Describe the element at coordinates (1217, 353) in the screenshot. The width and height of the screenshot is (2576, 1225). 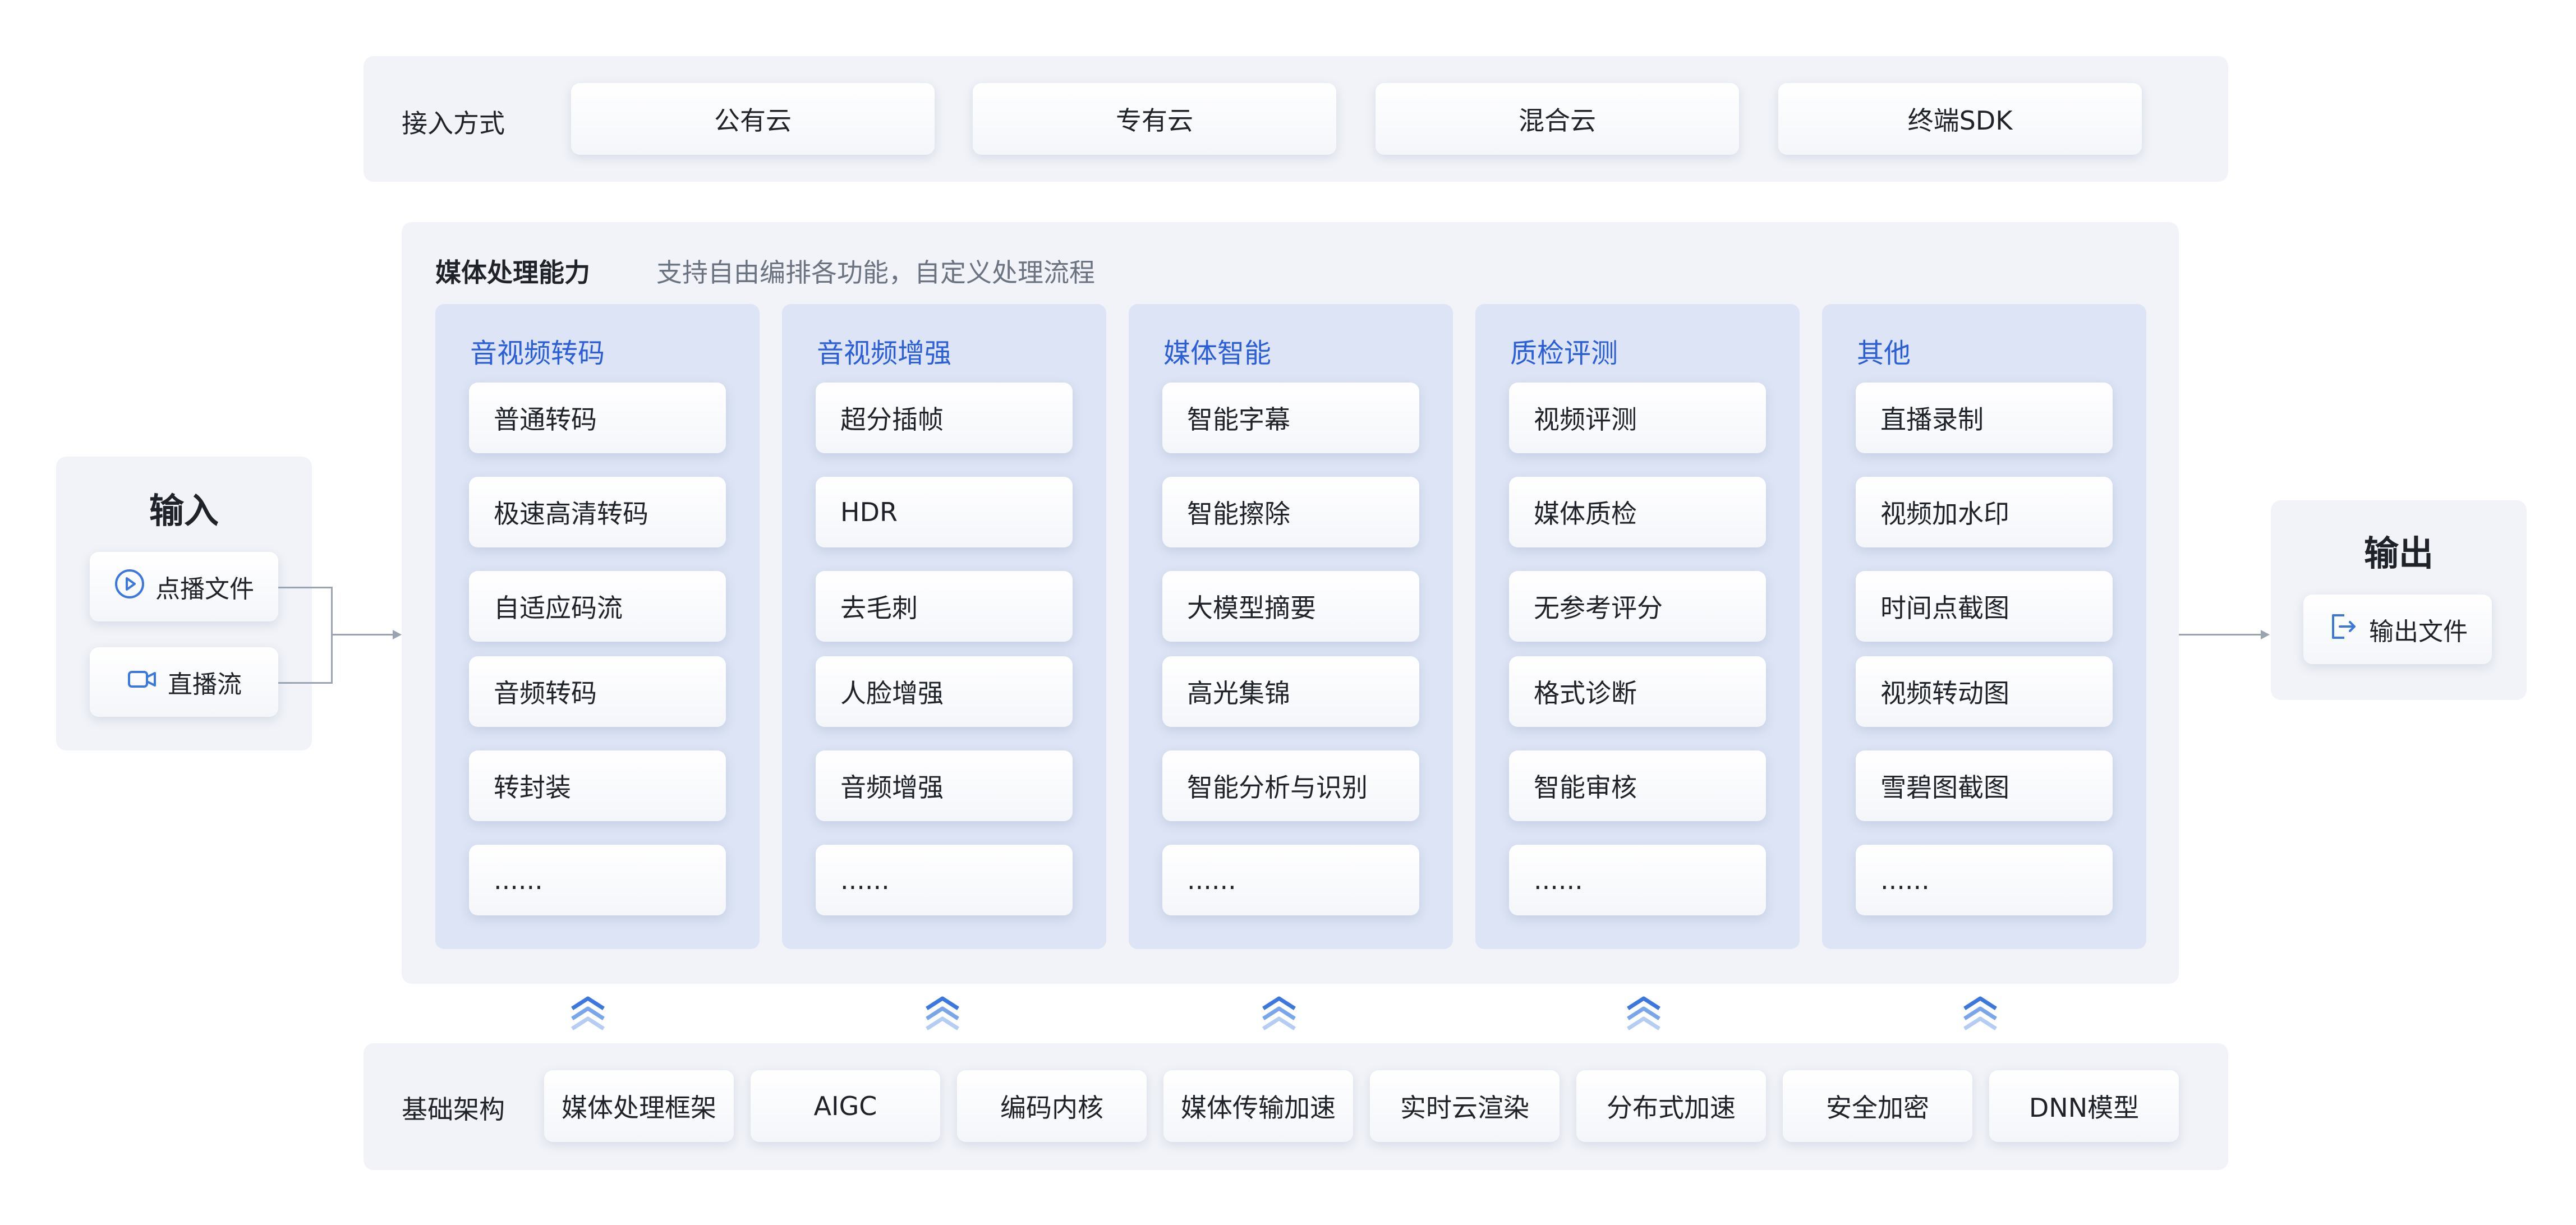
I see `column-title: 媒体智能` at that location.